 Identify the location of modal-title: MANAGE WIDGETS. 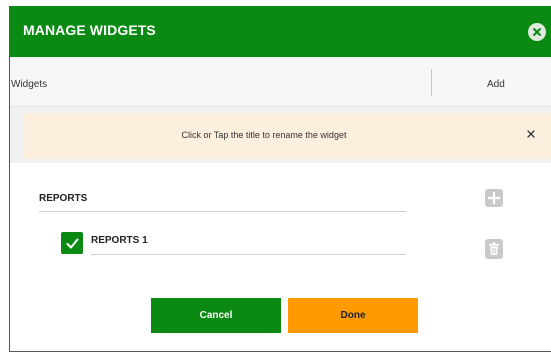
(89, 30).